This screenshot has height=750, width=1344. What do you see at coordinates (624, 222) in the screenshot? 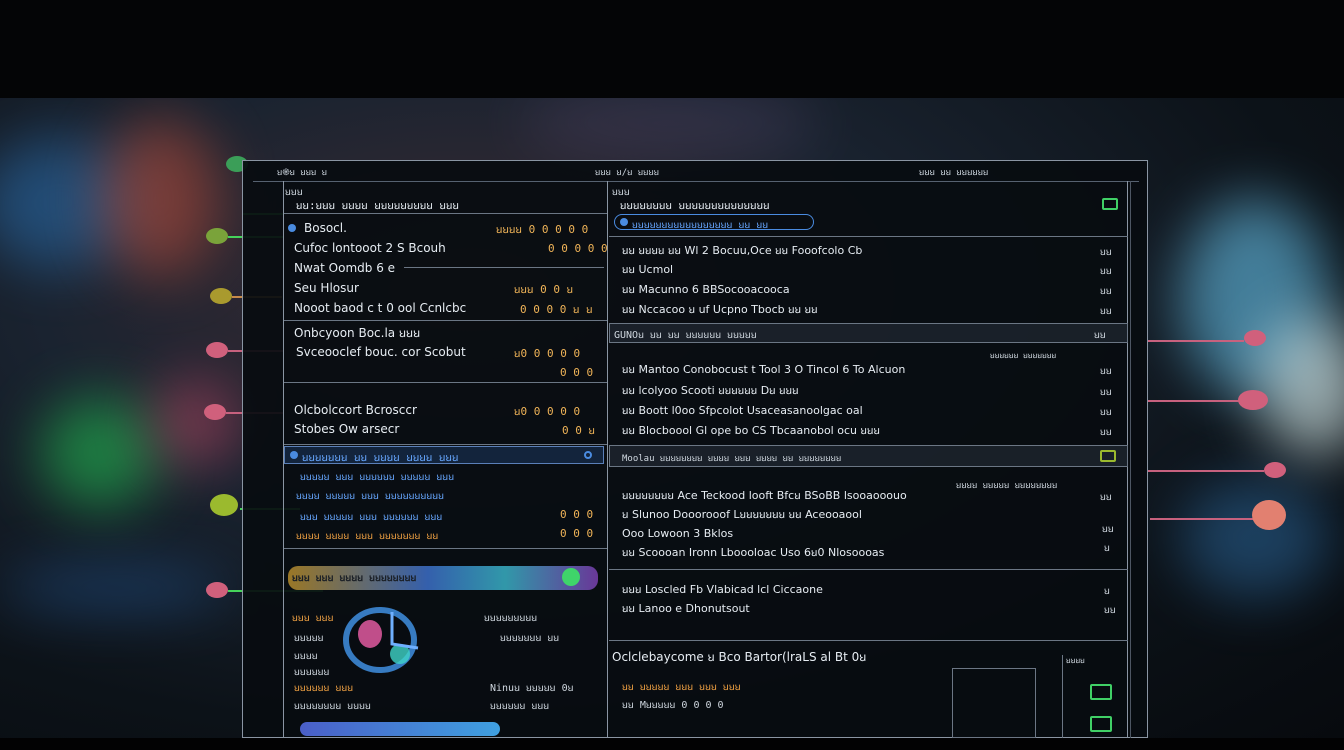
I see `search-icon` at bounding box center [624, 222].